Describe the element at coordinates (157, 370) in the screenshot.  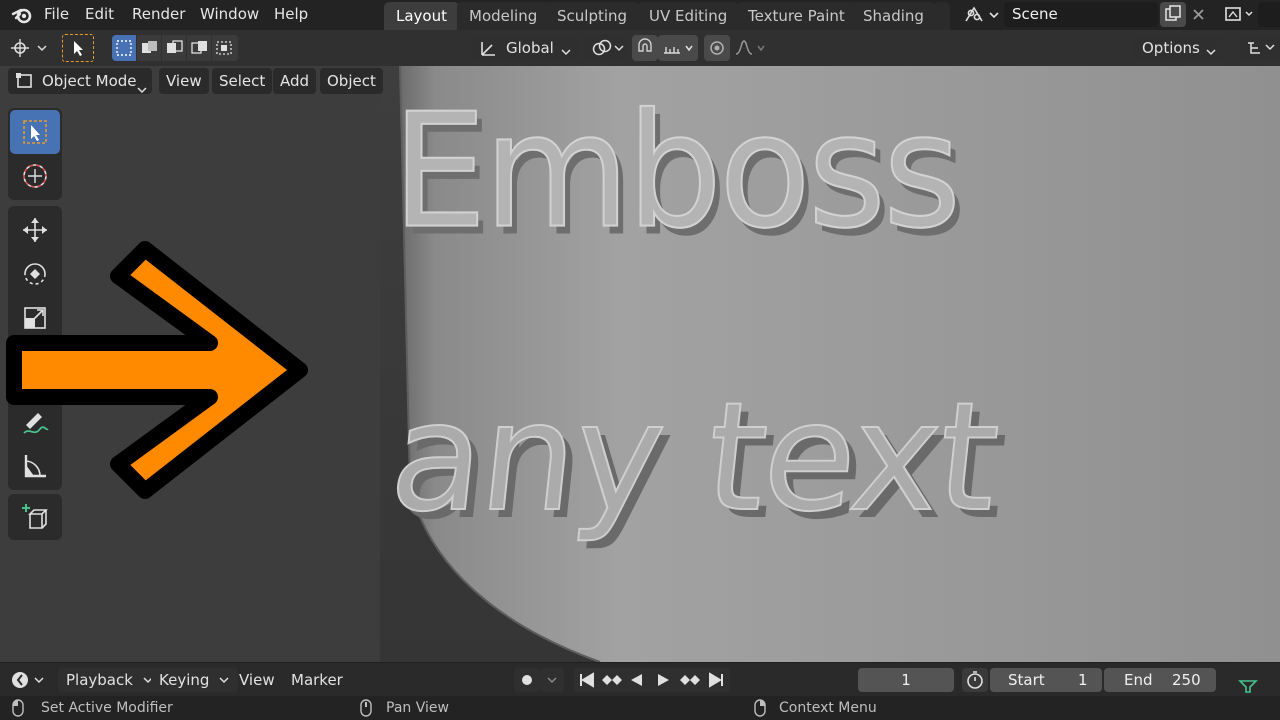
I see `orange-arrow-icon` at that location.